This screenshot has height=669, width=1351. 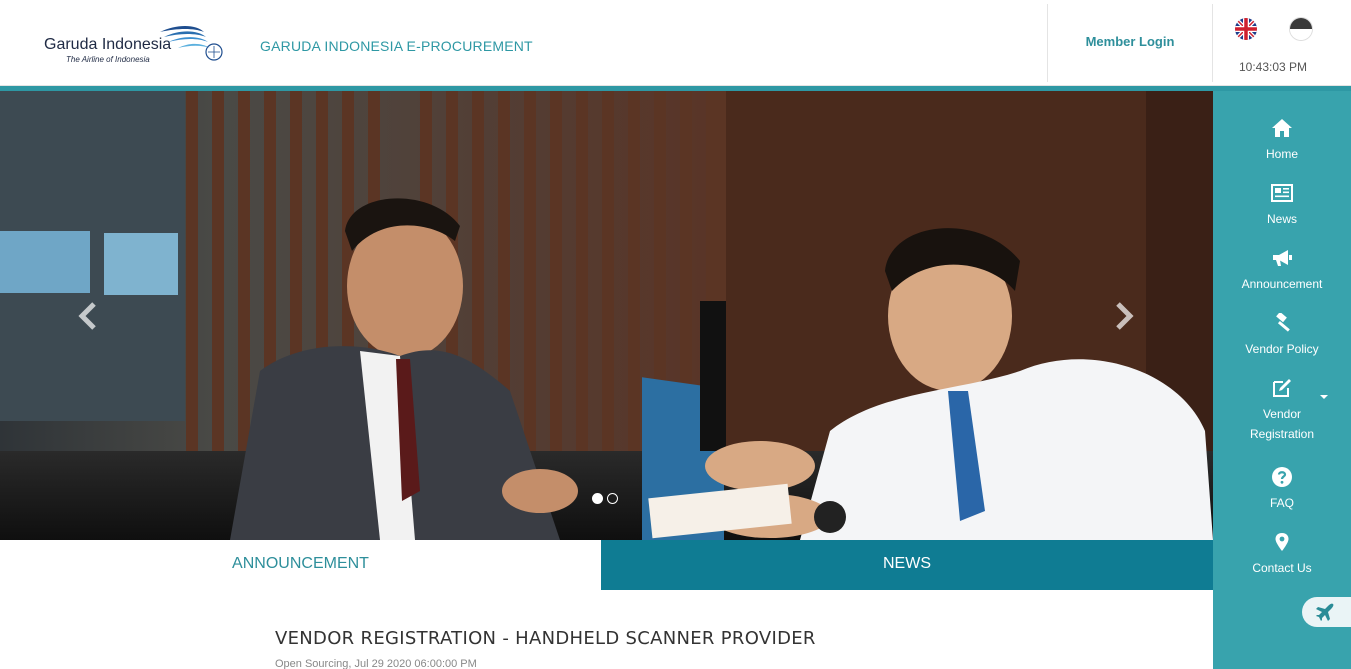 What do you see at coordinates (1282, 336) in the screenshot?
I see `sidebar-item-vendor-policy: Vendor Policy` at bounding box center [1282, 336].